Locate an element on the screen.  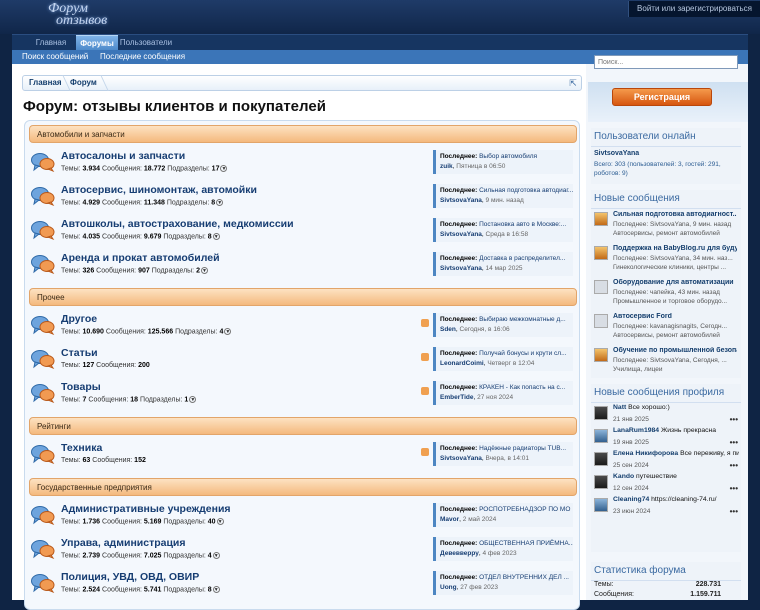
profile-post-user-link: Елена Никифорова is located at coordinates (645, 453).